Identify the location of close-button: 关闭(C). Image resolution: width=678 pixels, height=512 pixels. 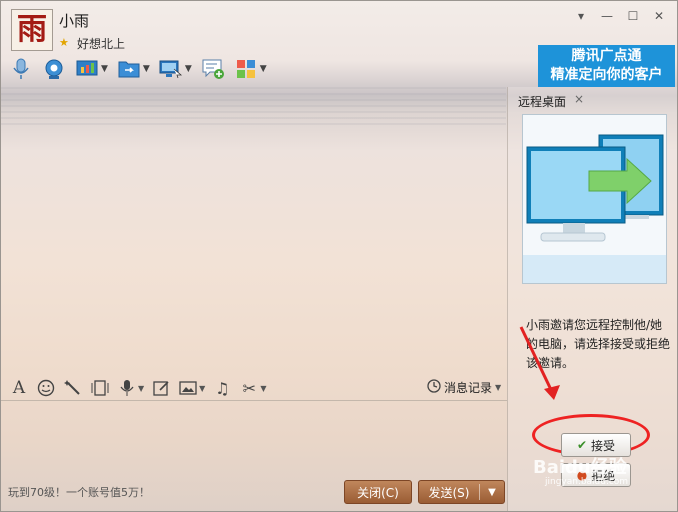
(378, 492).